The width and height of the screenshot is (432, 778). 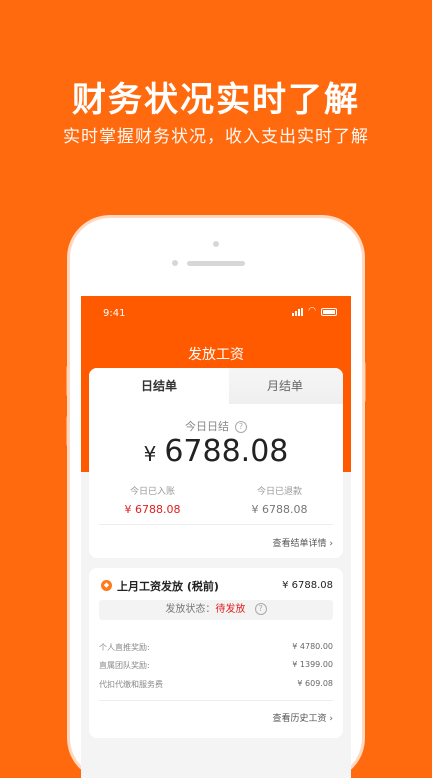 What do you see at coordinates (216, 665) in the screenshot?
I see `salary-item: 直属团队奖励: ¥ 1399.00` at bounding box center [216, 665].